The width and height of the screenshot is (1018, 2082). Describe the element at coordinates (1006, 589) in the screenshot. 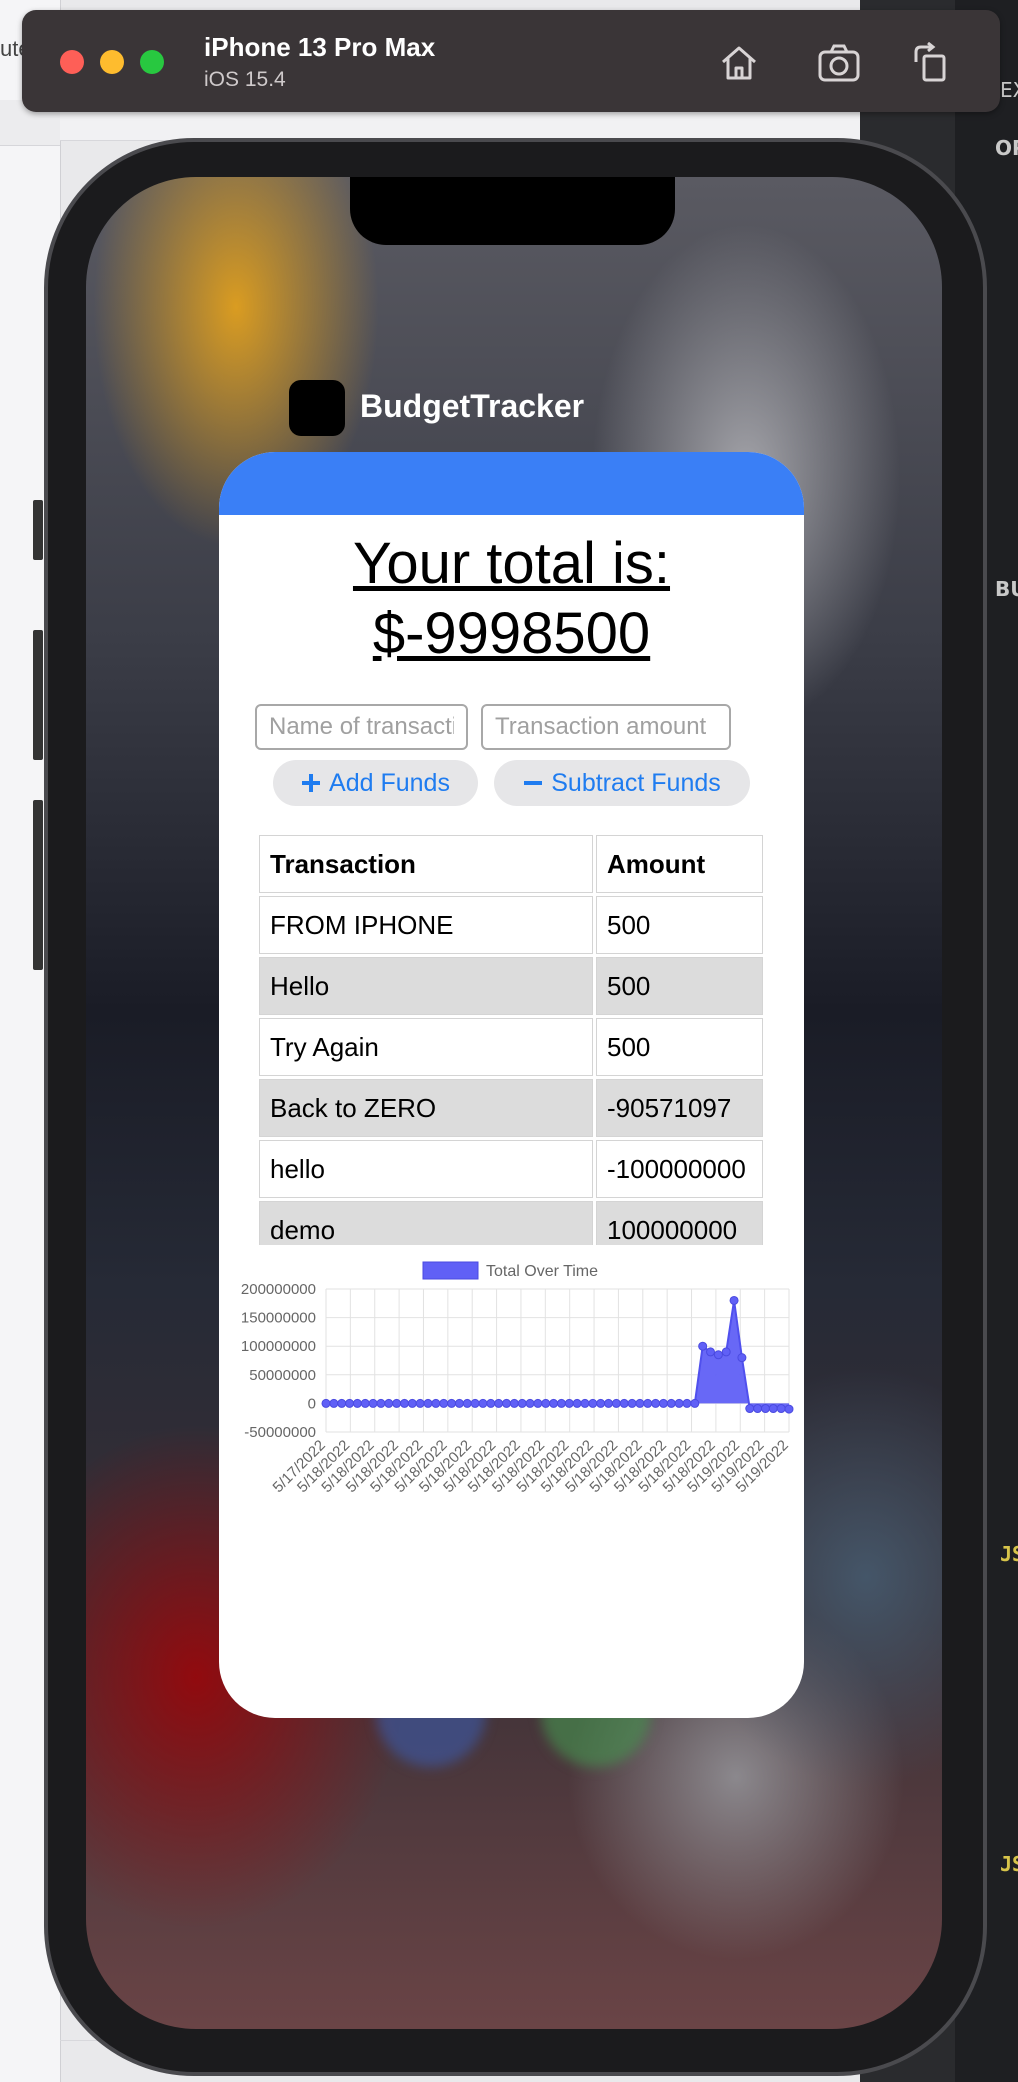

I see `background-editor-text: BU` at that location.